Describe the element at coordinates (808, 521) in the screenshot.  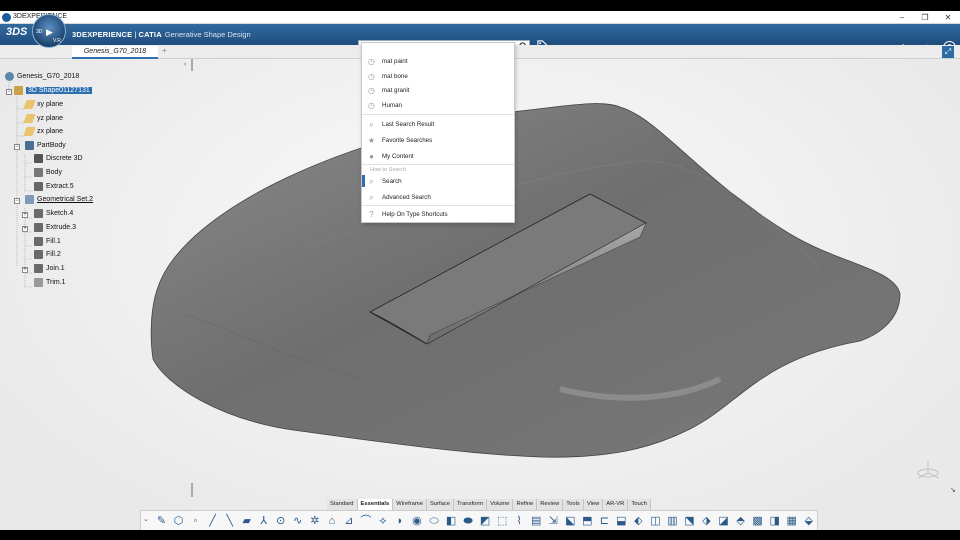
I see `tool-icon: ⬙` at that location.